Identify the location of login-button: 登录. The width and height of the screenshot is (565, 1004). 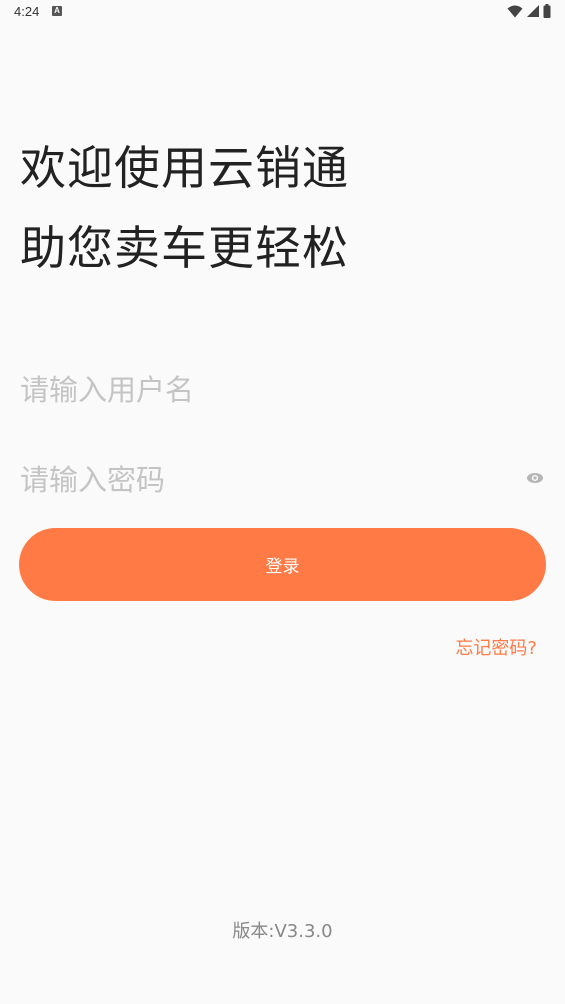
(282, 564).